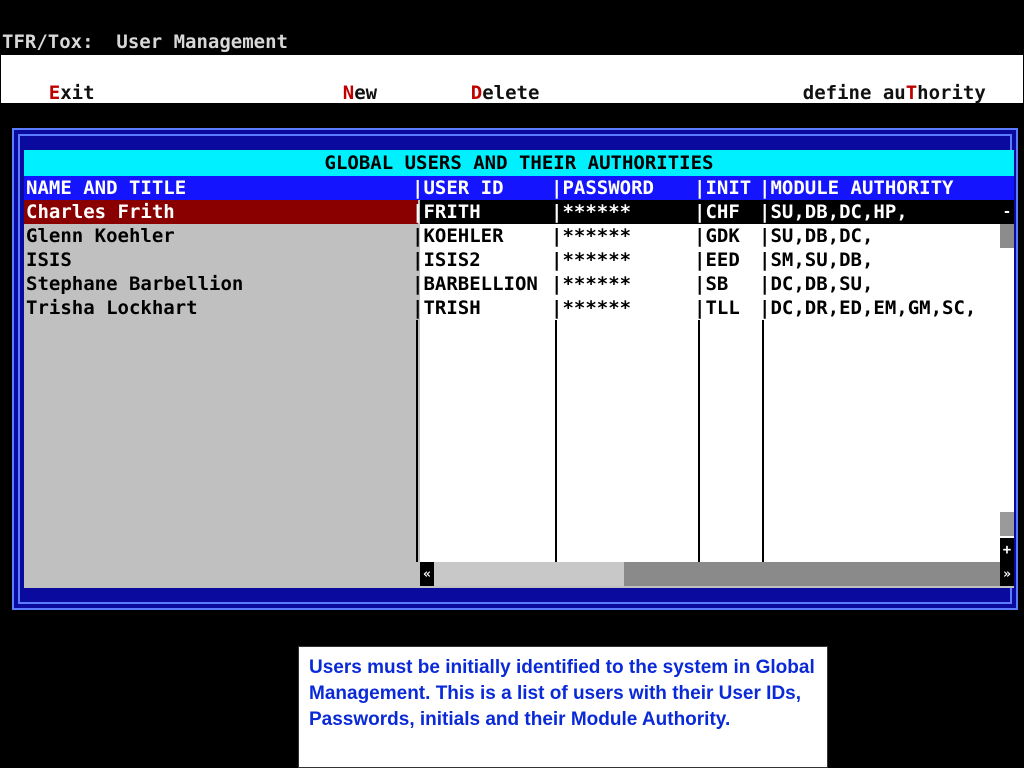 This screenshot has width=1024, height=768. I want to click on delete-hotkey: D, so click(476, 93).